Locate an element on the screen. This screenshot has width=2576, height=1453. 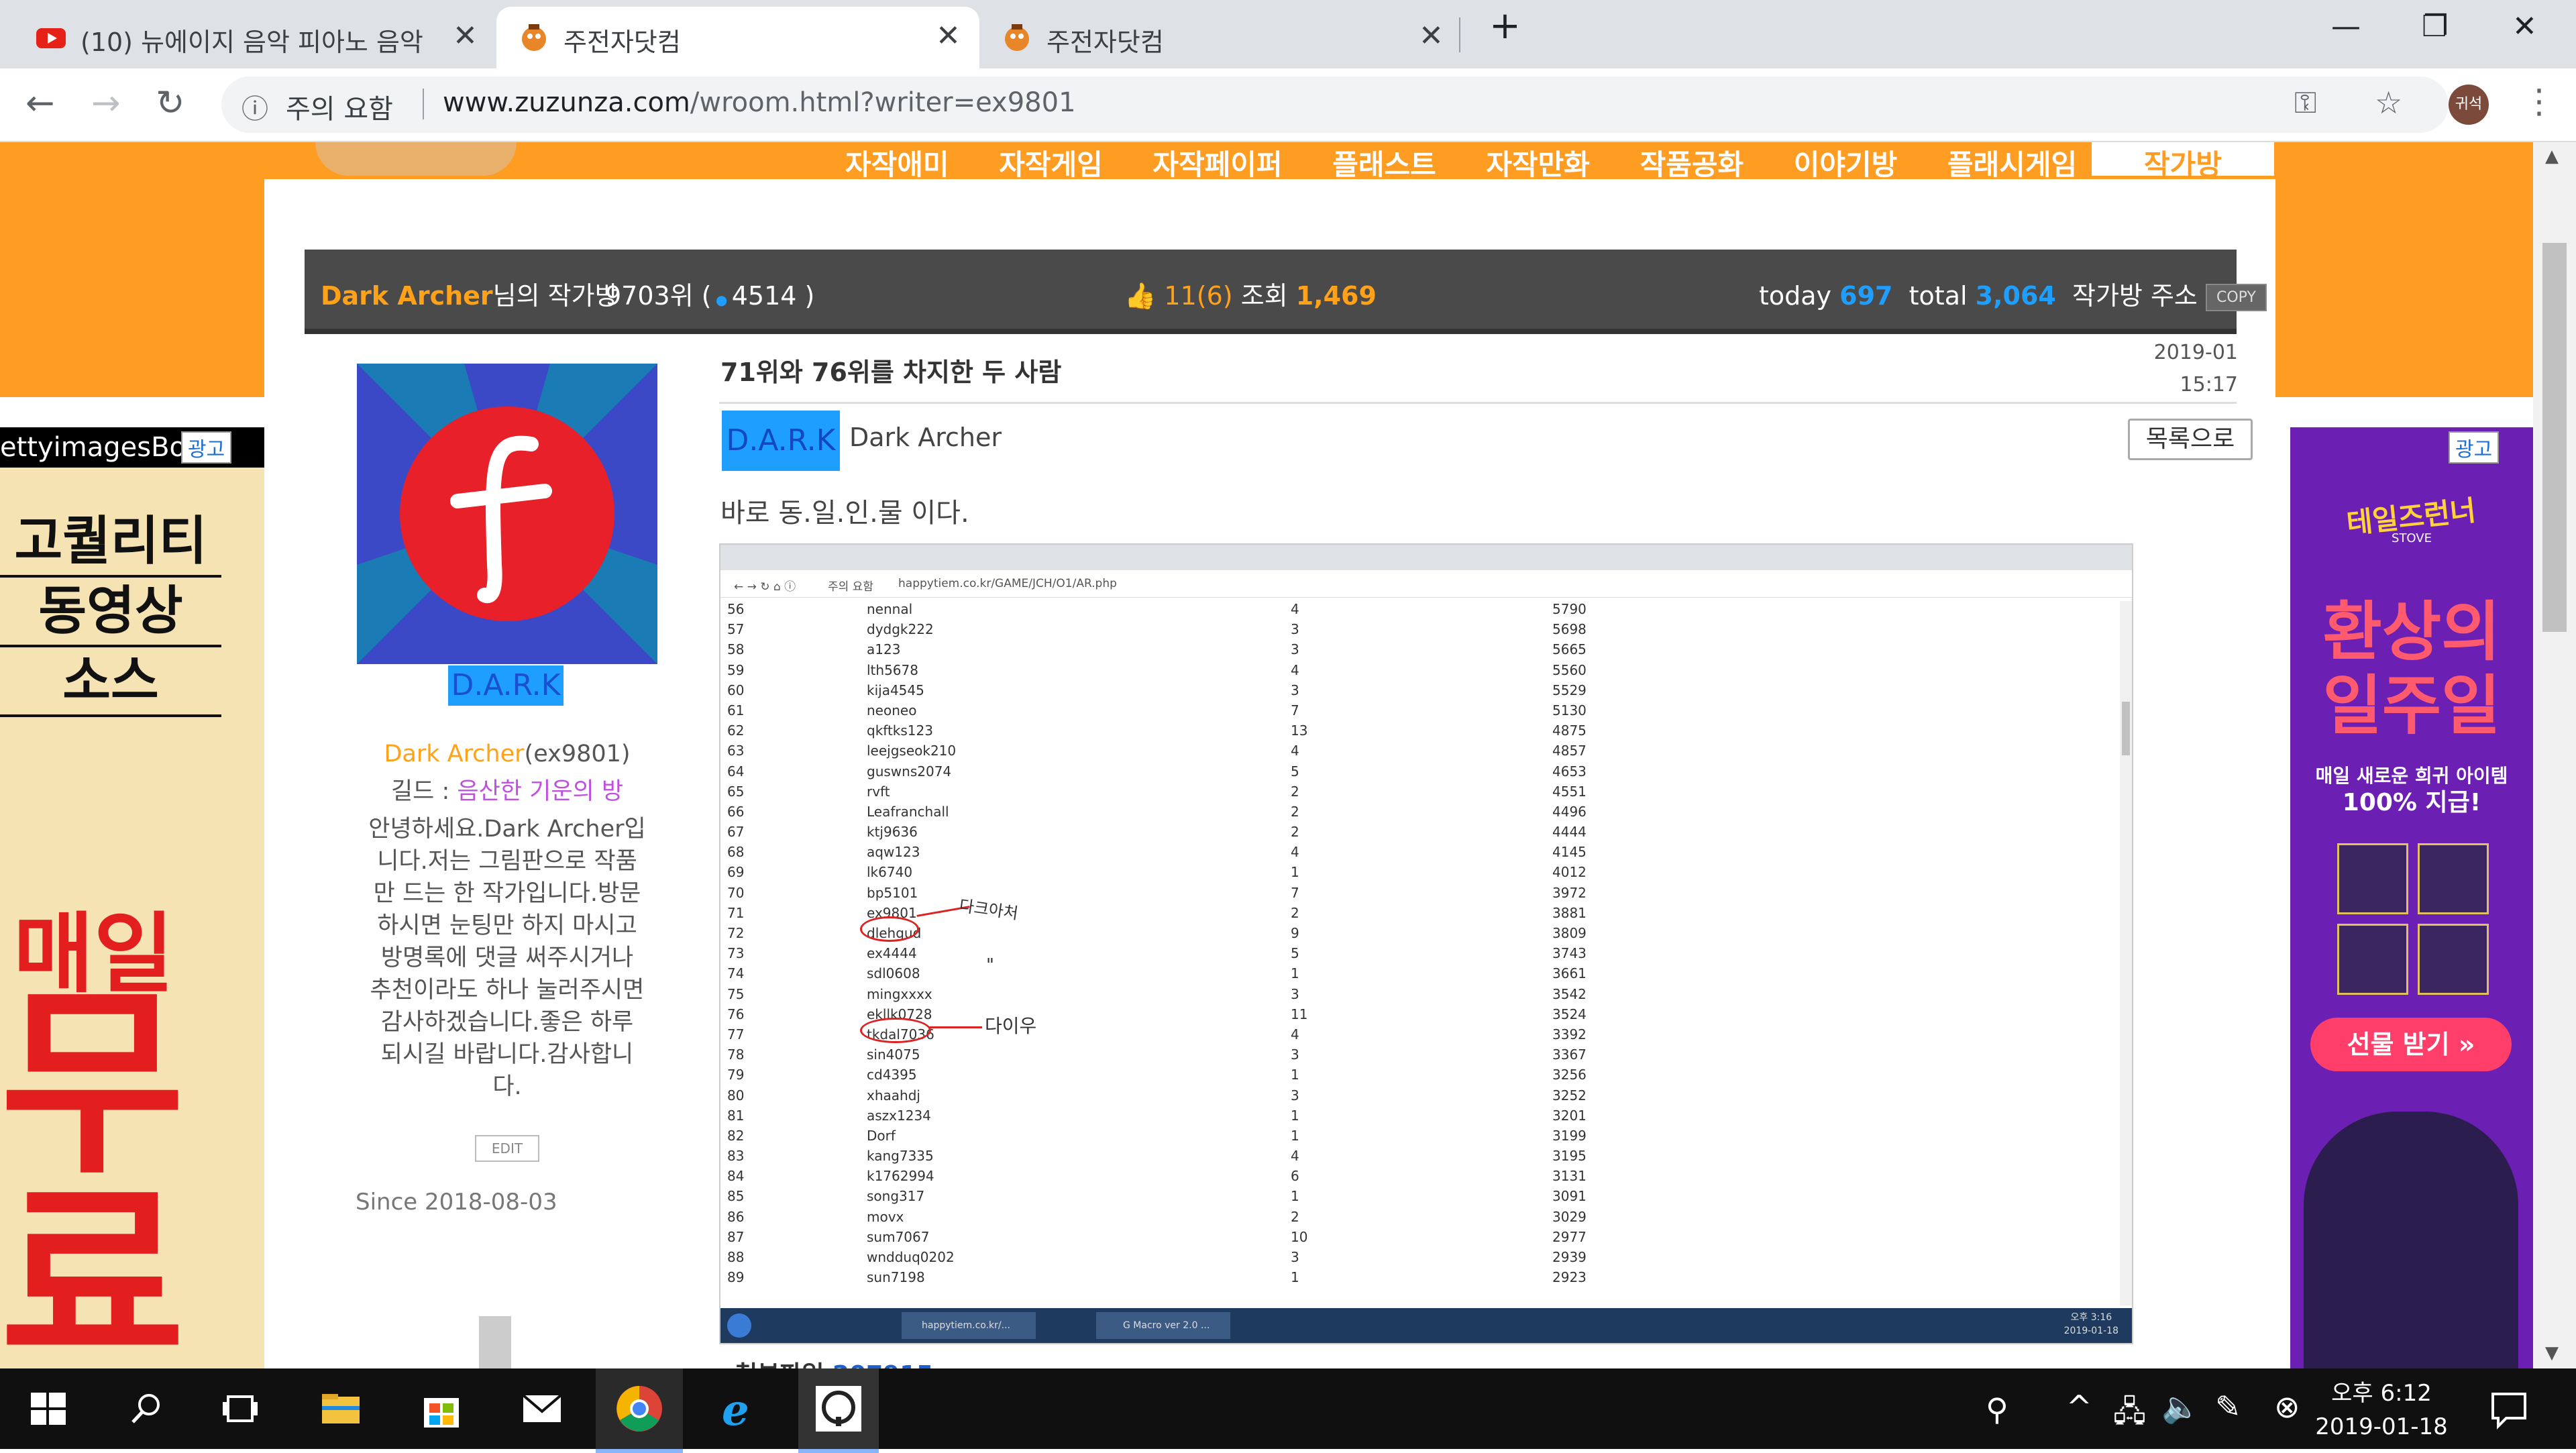
chrome-taskbar-active is located at coordinates (639, 1411).